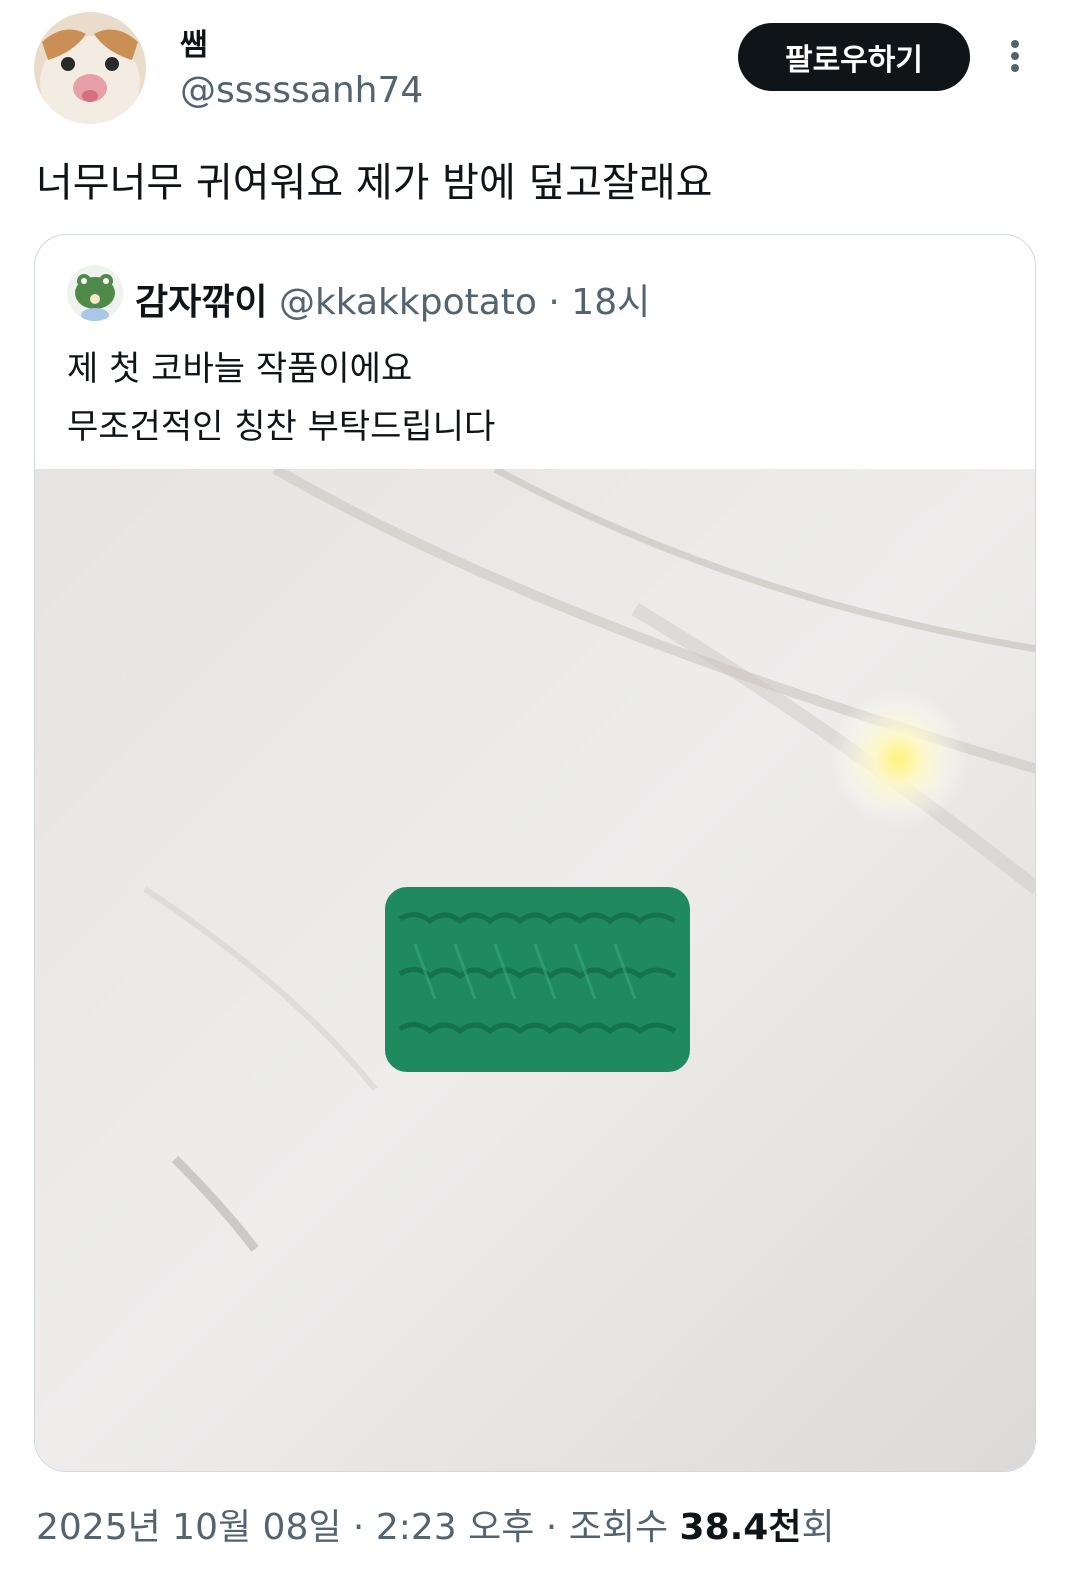 The image size is (1080, 1581). I want to click on views-label: 조회수, so click(624, 1527).